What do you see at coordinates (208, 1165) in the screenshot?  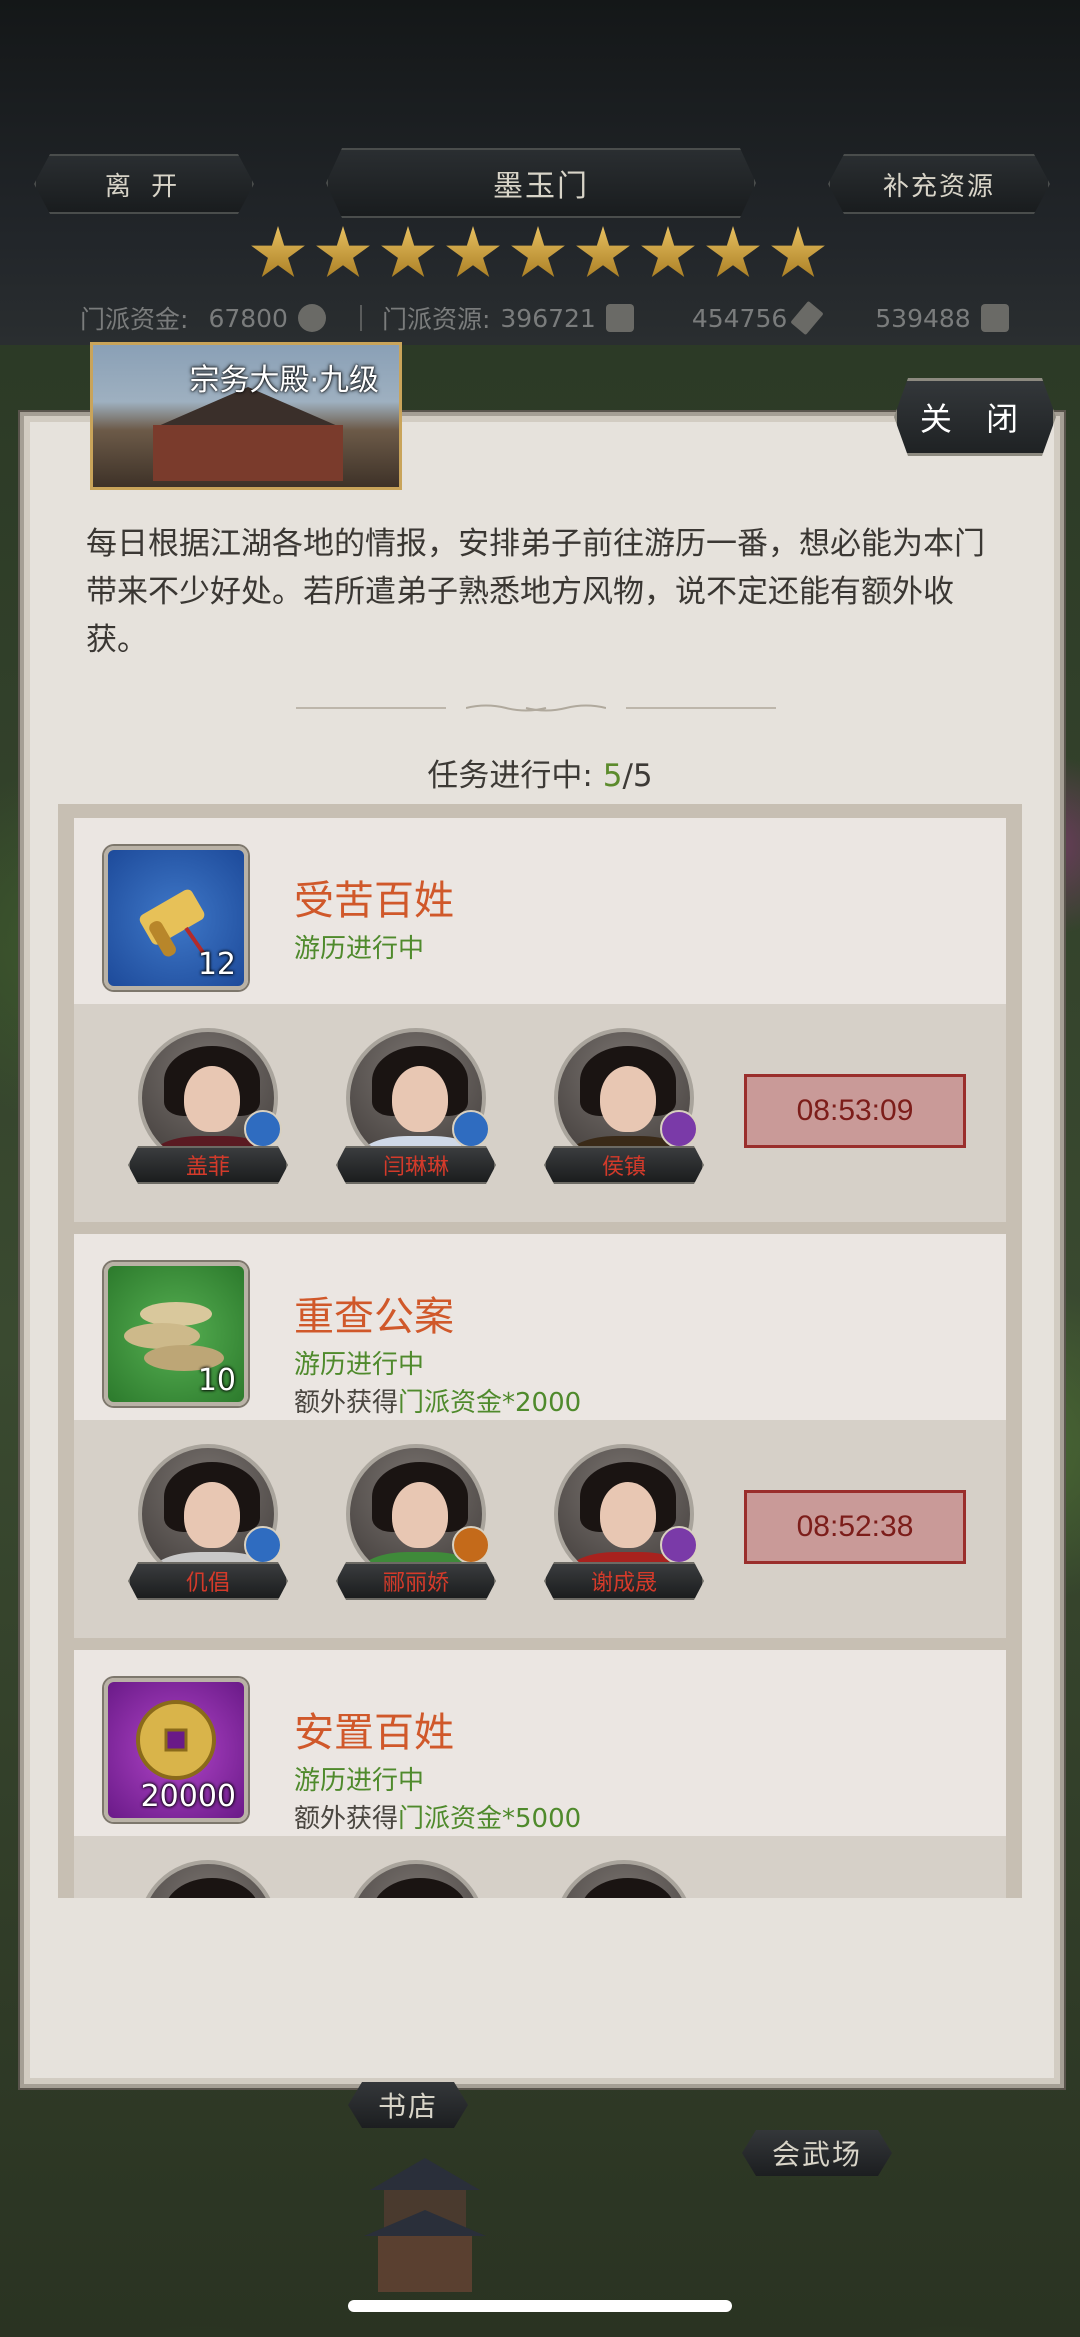 I see `hero-name: 盖菲` at bounding box center [208, 1165].